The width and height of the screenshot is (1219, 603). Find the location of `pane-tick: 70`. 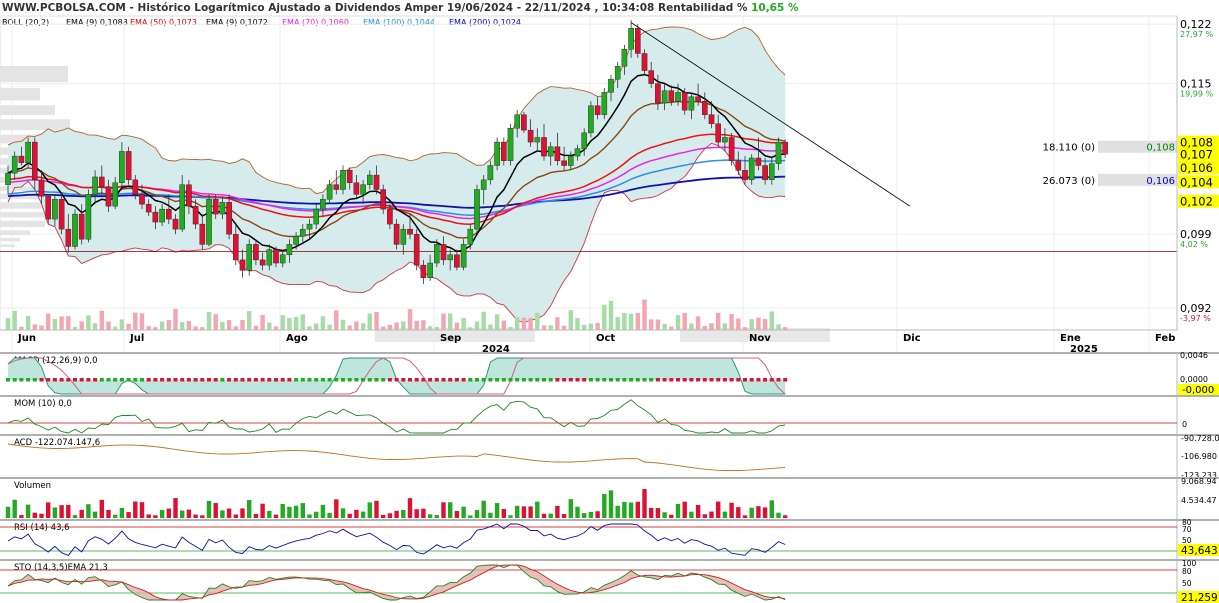

pane-tick: 70 is located at coordinates (1187, 529).